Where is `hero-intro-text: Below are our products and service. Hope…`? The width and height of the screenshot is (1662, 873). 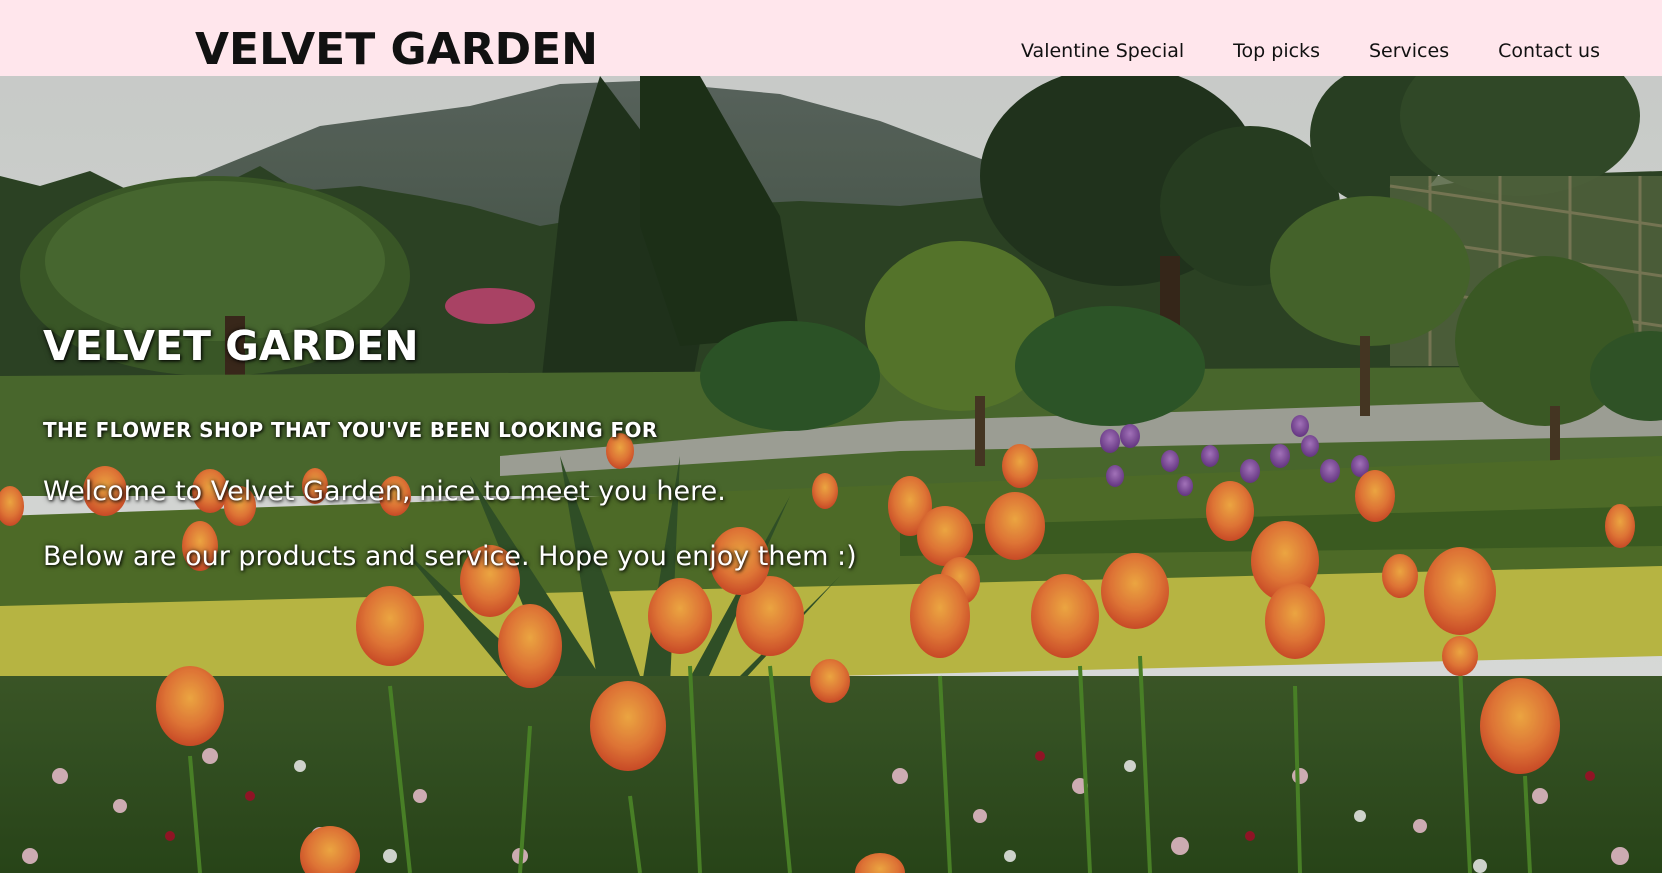 hero-intro-text: Below are our products and service. Hope… is located at coordinates (450, 556).